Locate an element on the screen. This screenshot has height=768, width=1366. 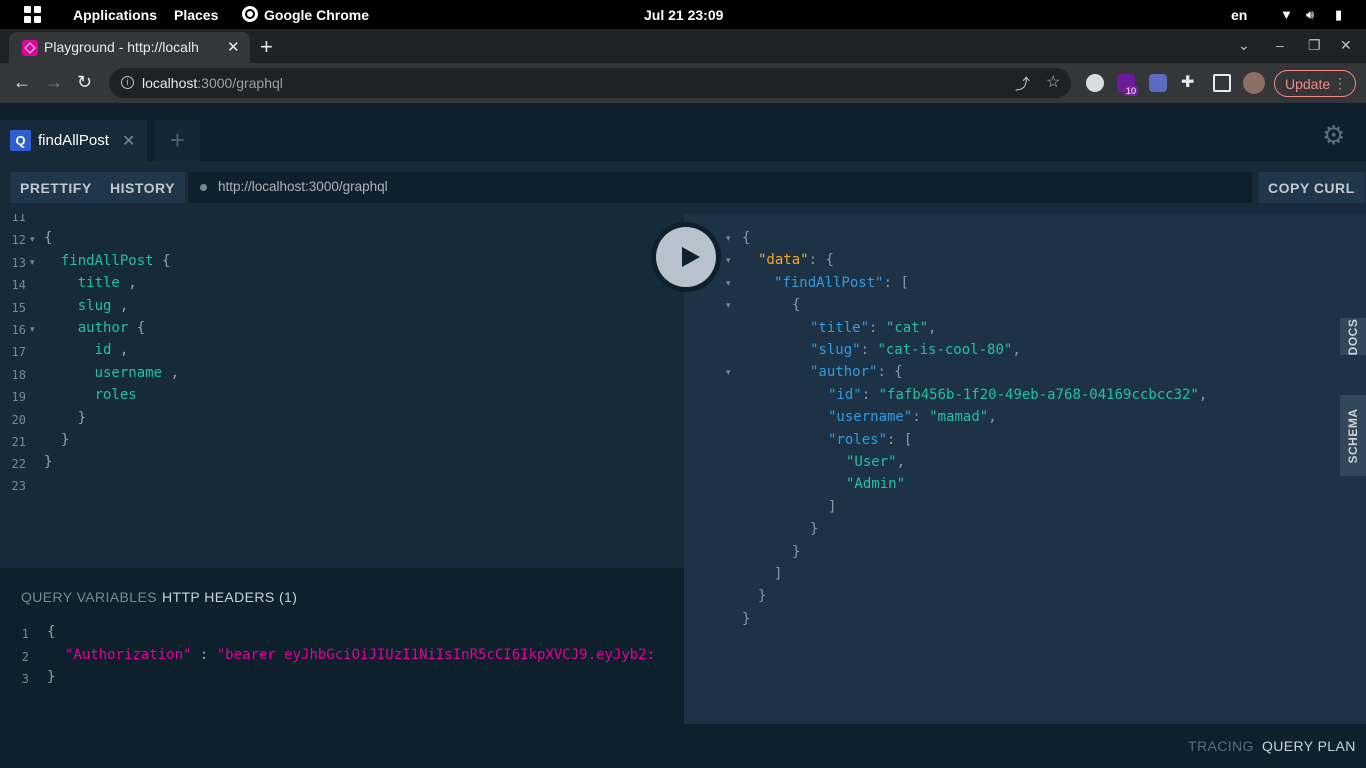
result-line: { is located at coordinates (746, 238).